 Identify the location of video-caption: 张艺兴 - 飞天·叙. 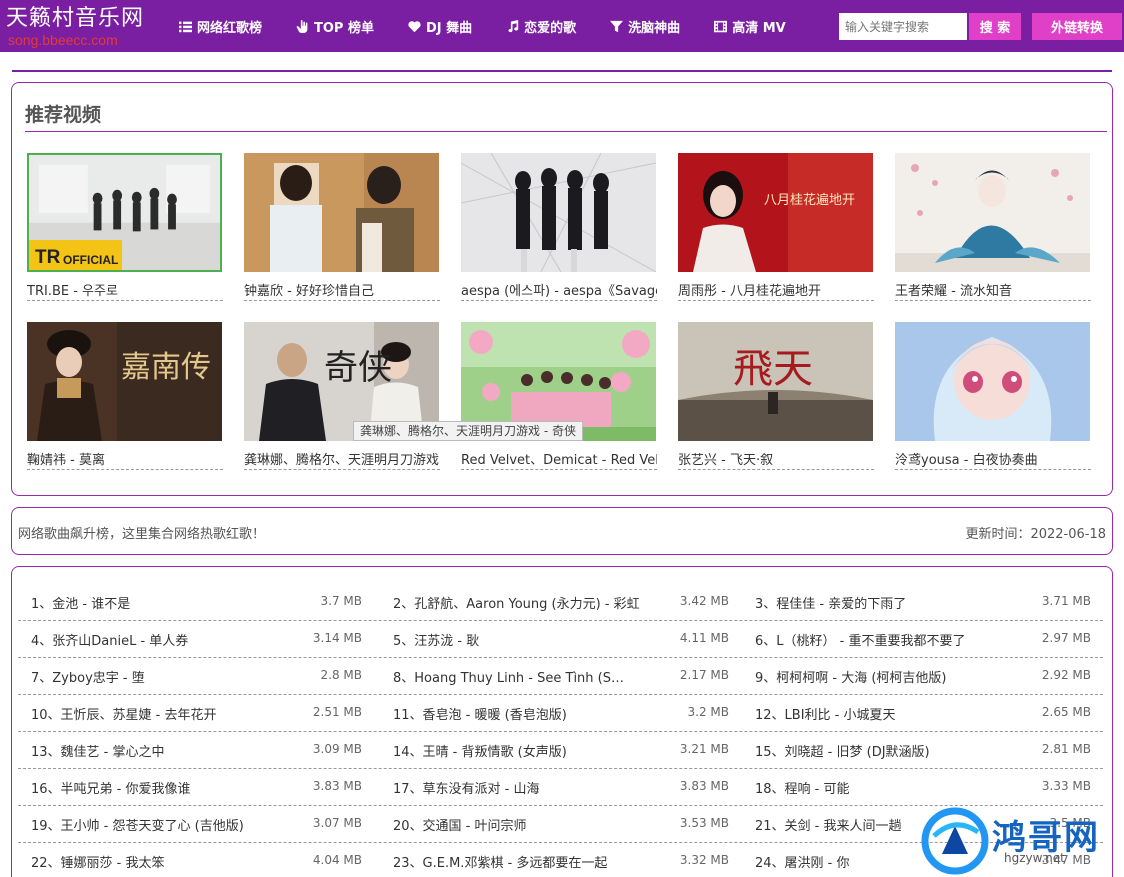
(776, 458).